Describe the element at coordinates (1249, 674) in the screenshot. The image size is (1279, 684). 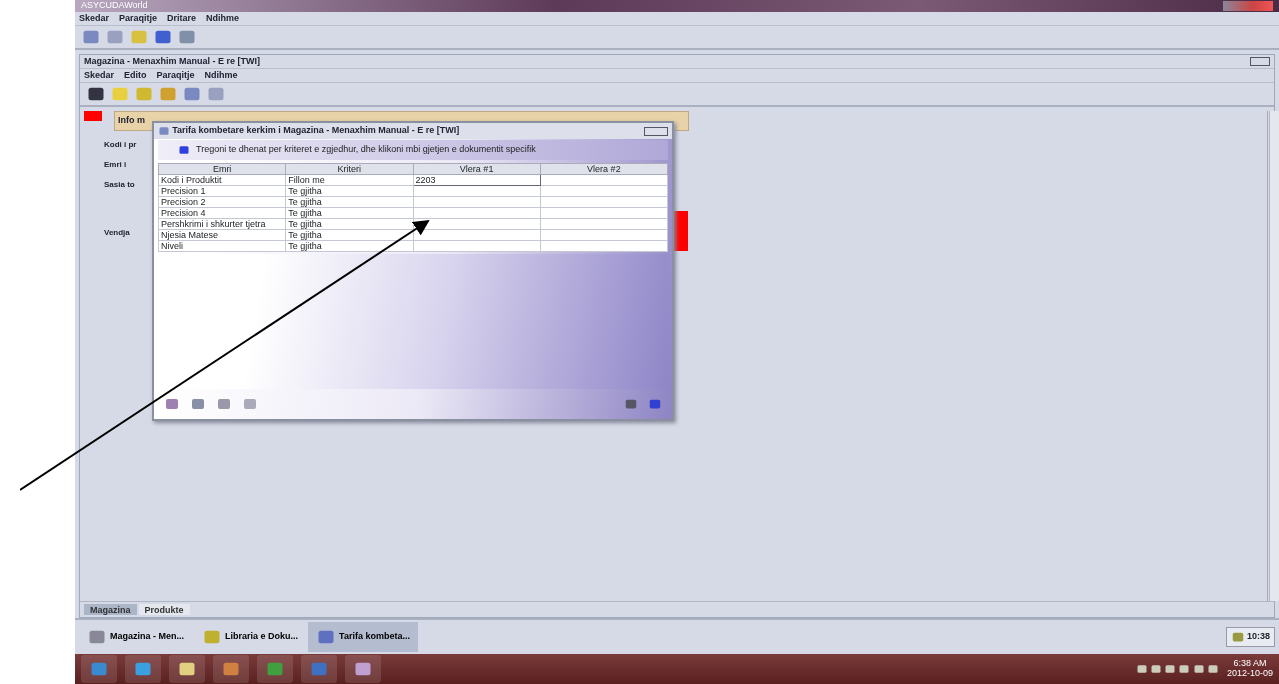
I see `tray-date: 2012-10-09` at that location.